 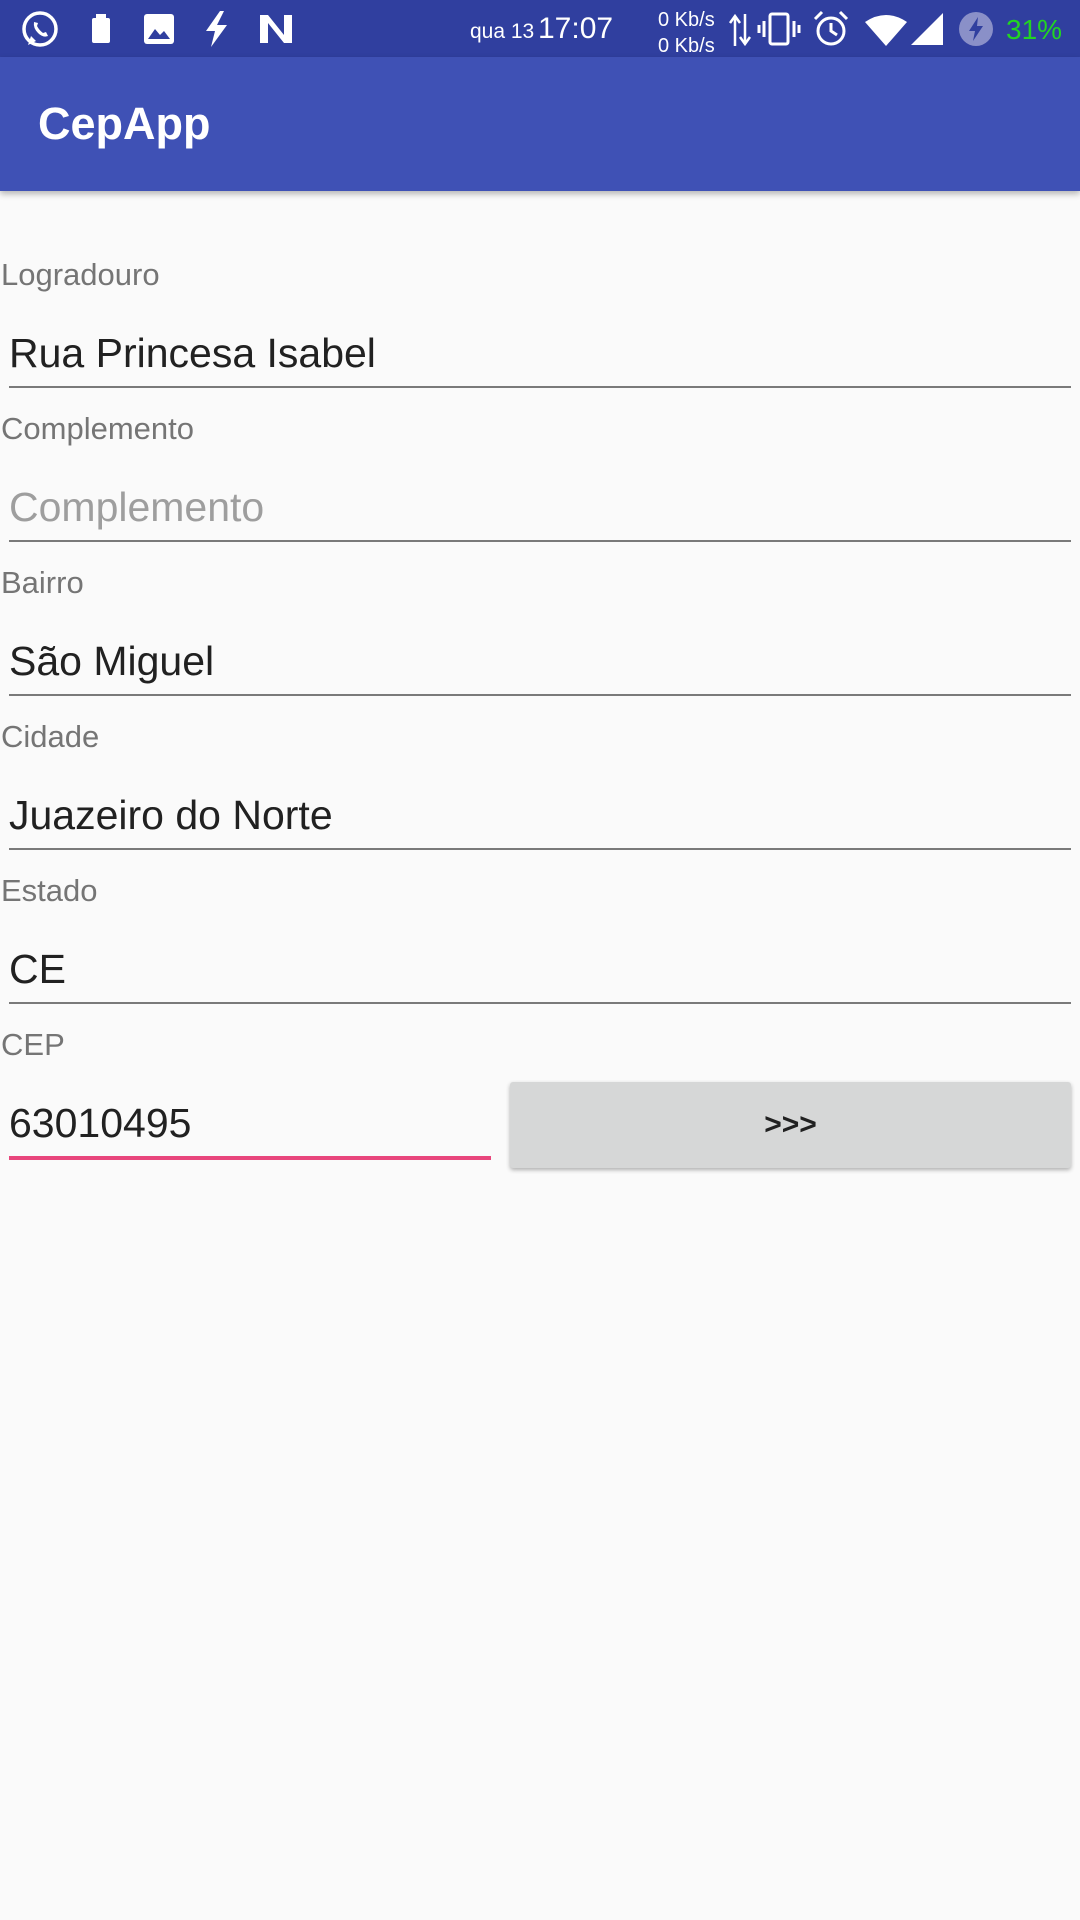 What do you see at coordinates (250, 1123) in the screenshot?
I see `cep-input` at bounding box center [250, 1123].